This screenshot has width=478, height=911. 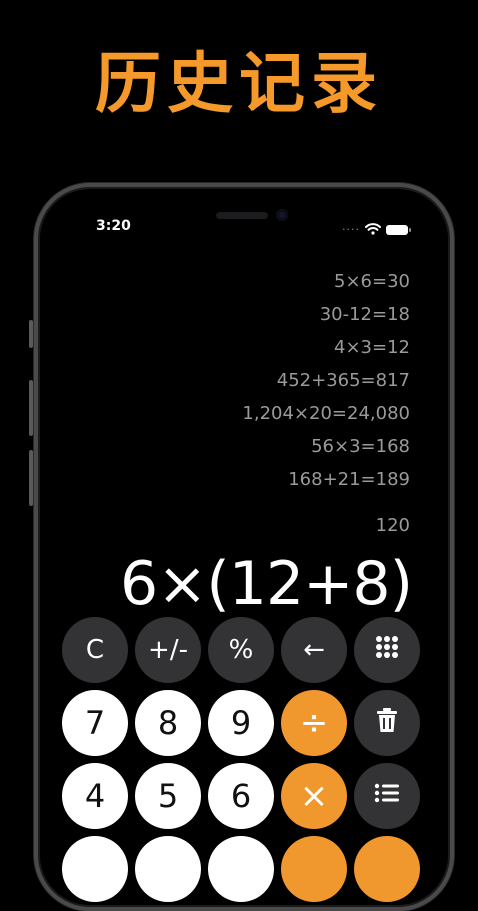 What do you see at coordinates (95, 796) in the screenshot?
I see `digit-4-button: 4` at bounding box center [95, 796].